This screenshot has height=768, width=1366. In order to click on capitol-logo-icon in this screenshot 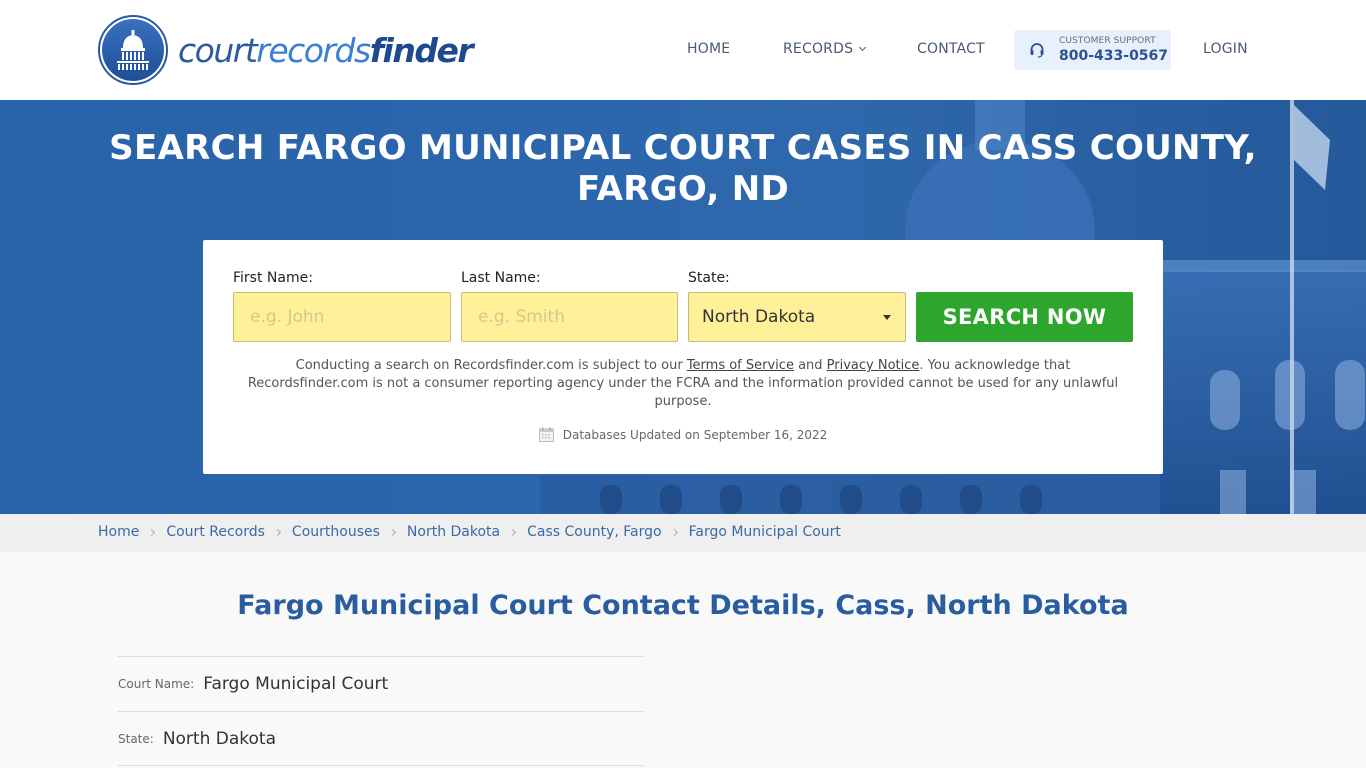, I will do `click(133, 50)`.